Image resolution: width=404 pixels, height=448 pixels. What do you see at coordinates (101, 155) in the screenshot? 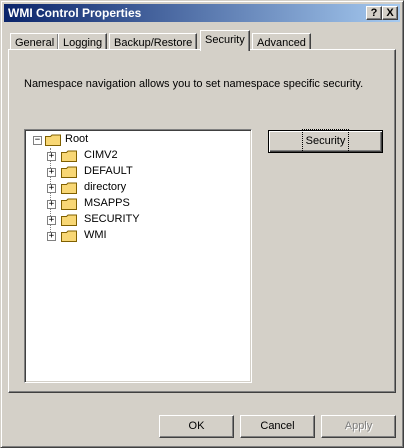
I see `tree-node-label: CIMV2` at bounding box center [101, 155].